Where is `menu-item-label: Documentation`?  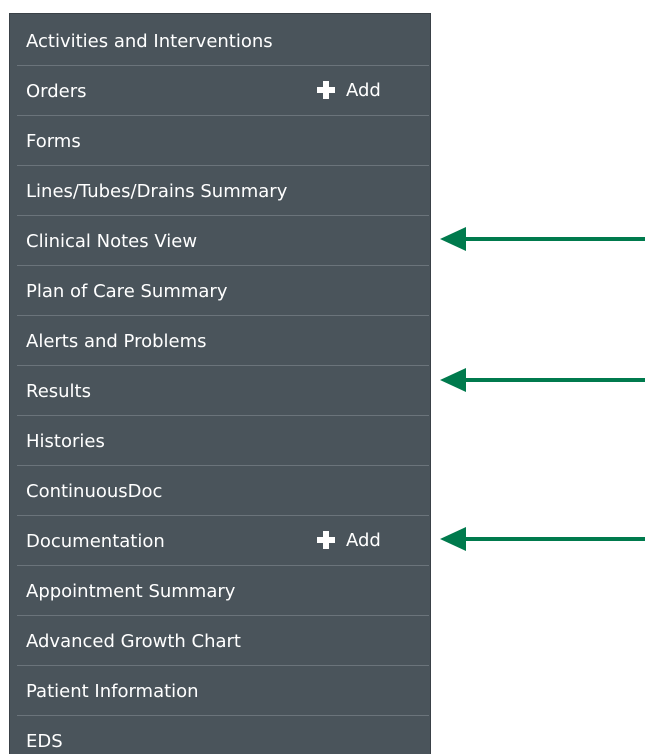 menu-item-label: Documentation is located at coordinates (95, 541).